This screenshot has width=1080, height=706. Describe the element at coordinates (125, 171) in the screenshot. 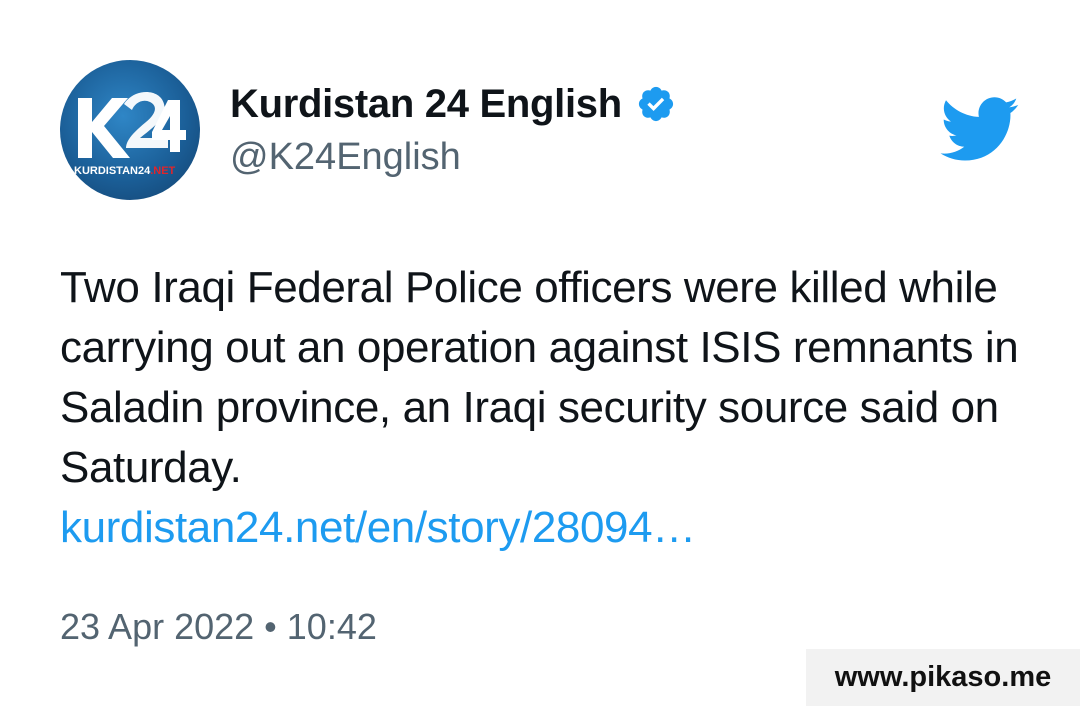

I see `avatar-caption: KURDISTAN24.NET` at that location.